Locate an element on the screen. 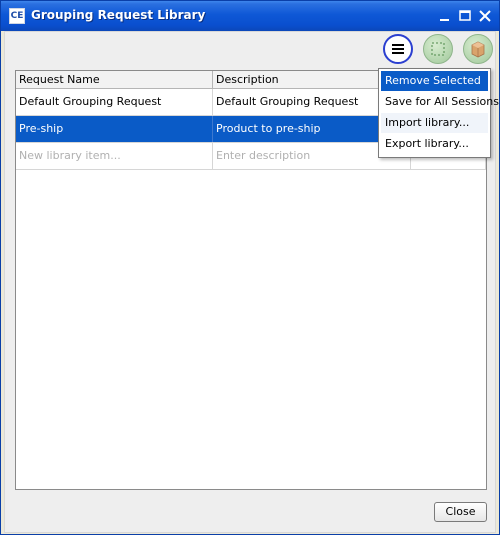 The image size is (500, 535). close-button: Close is located at coordinates (460, 512).